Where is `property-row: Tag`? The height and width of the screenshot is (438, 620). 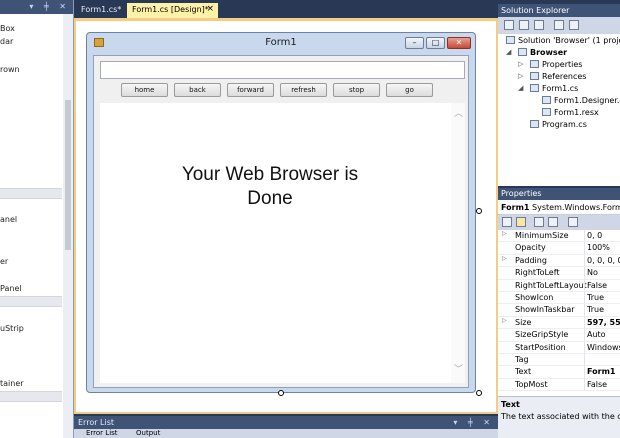
property-row: Tag is located at coordinates (559, 360).